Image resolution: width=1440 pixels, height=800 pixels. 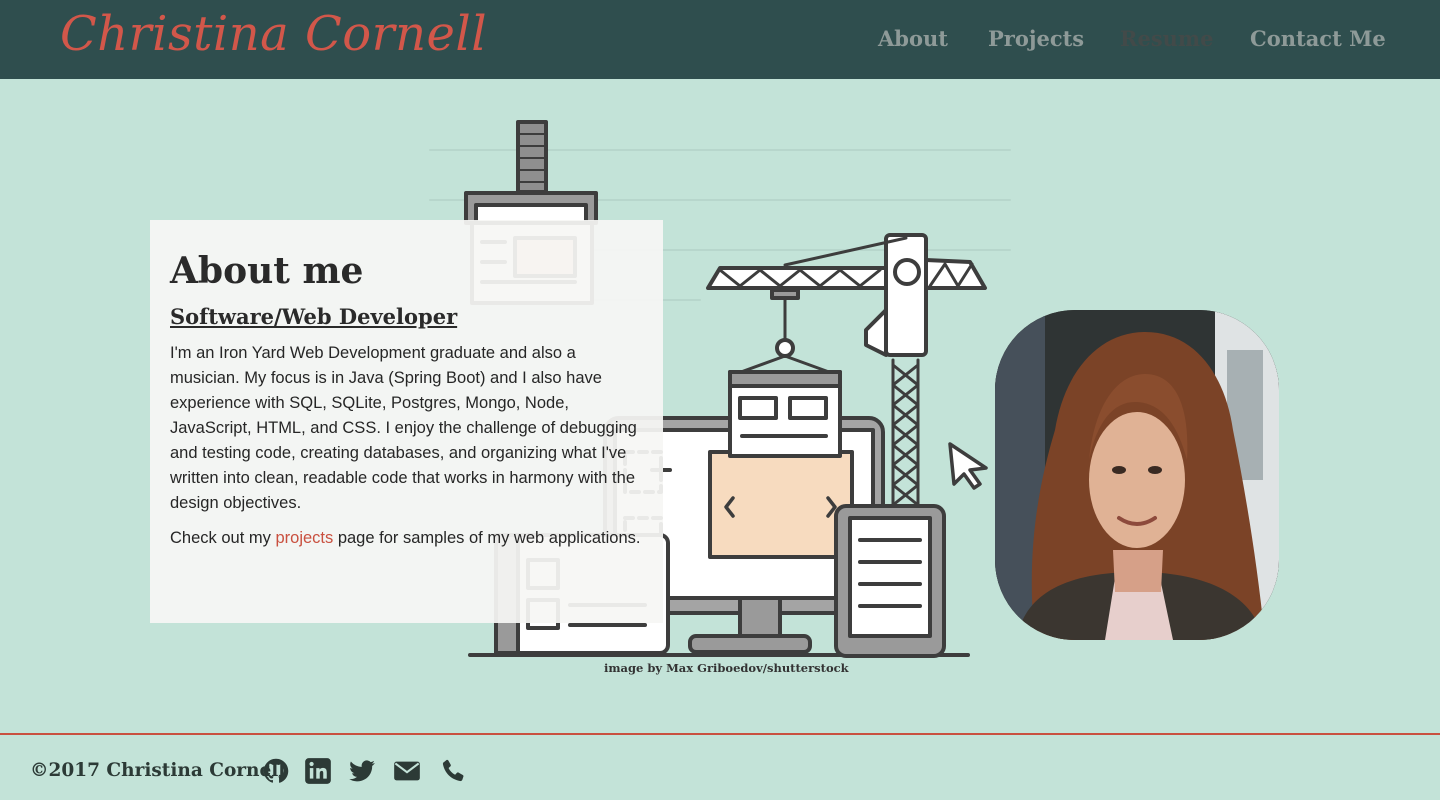 What do you see at coordinates (276, 771) in the screenshot?
I see `github-icon` at bounding box center [276, 771].